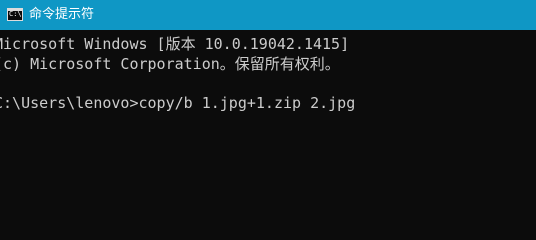 This screenshot has width=536, height=240. I want to click on console-line-command: C:\Users\lenovo>copy/b 1.jpg+1.zip 2.jpg, so click(177, 103).